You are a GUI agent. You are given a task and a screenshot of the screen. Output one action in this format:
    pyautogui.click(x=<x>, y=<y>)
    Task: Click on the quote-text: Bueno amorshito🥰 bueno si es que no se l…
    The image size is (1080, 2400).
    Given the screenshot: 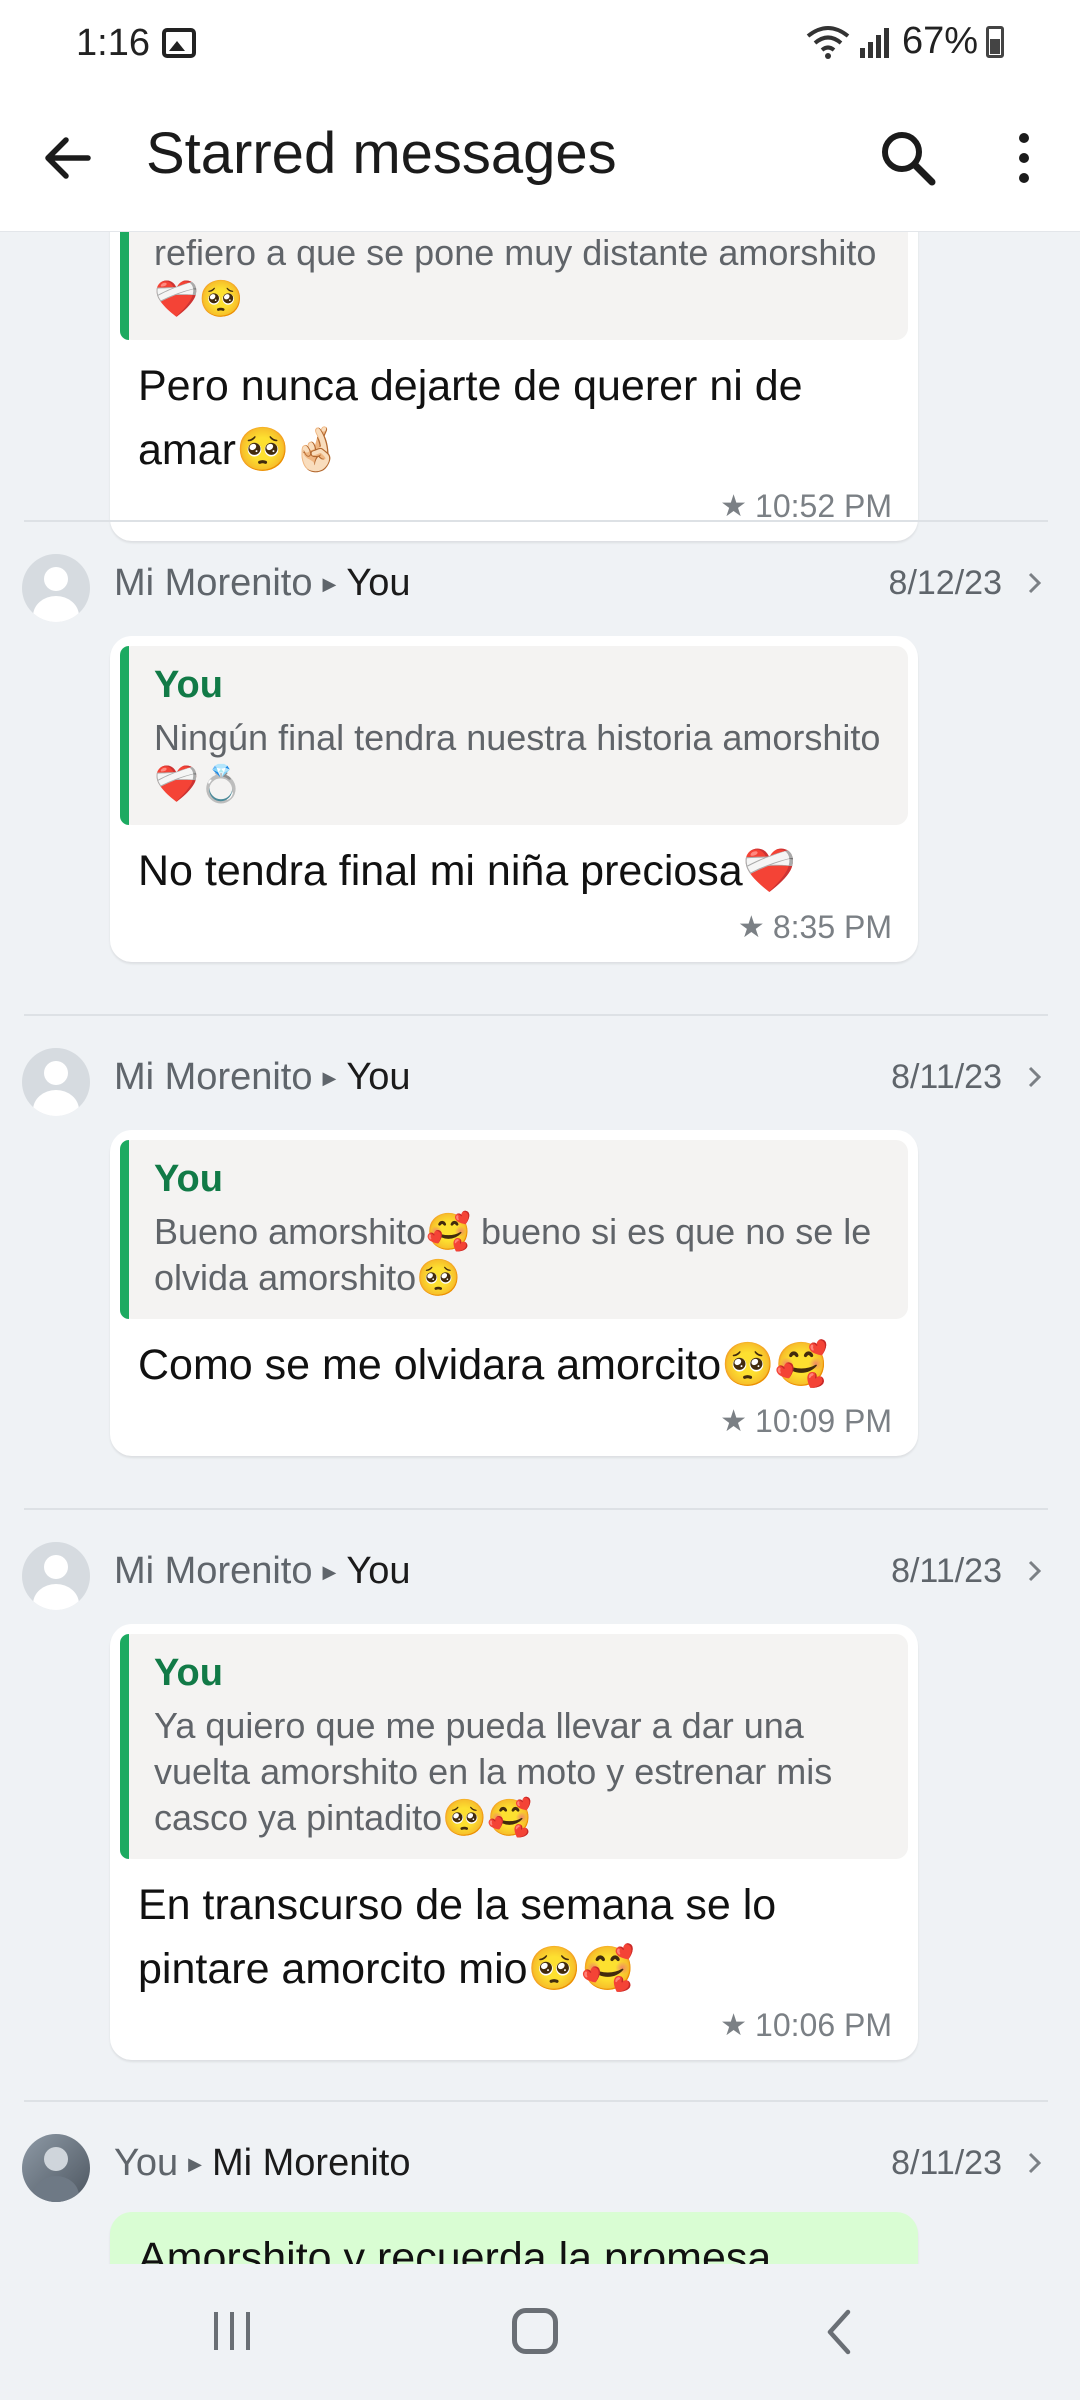 What is the action you would take?
    pyautogui.click(x=513, y=1254)
    